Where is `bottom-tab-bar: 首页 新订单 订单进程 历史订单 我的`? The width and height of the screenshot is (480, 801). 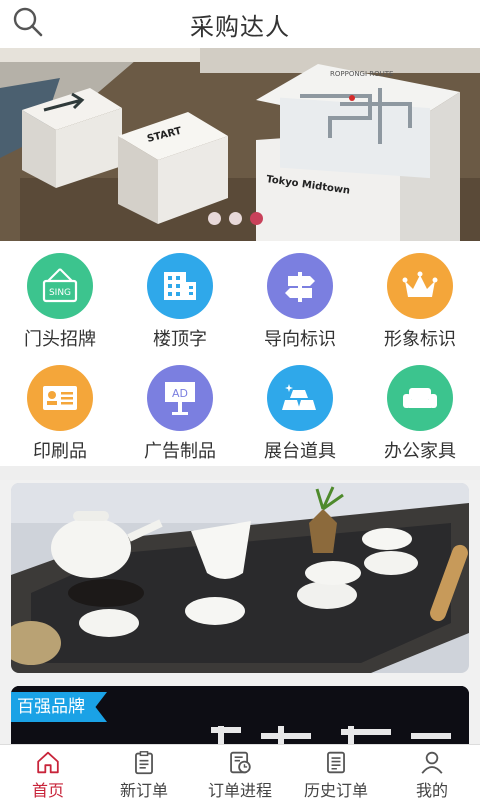 bottom-tab-bar: 首页 新订单 订单进程 历史订单 我的 is located at coordinates (240, 772).